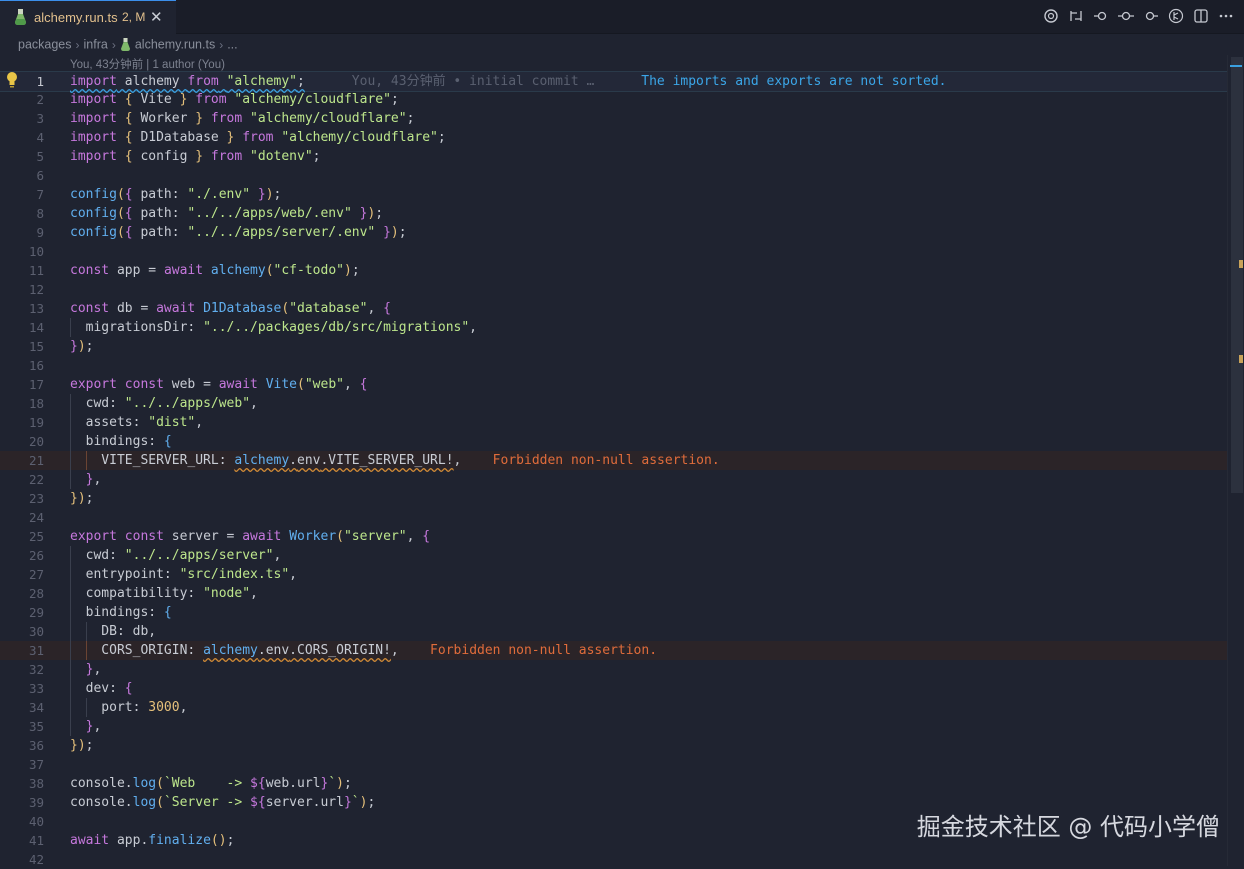  Describe the element at coordinates (134, 17) in the screenshot. I see `tab-problem-badge: 2, M` at that location.